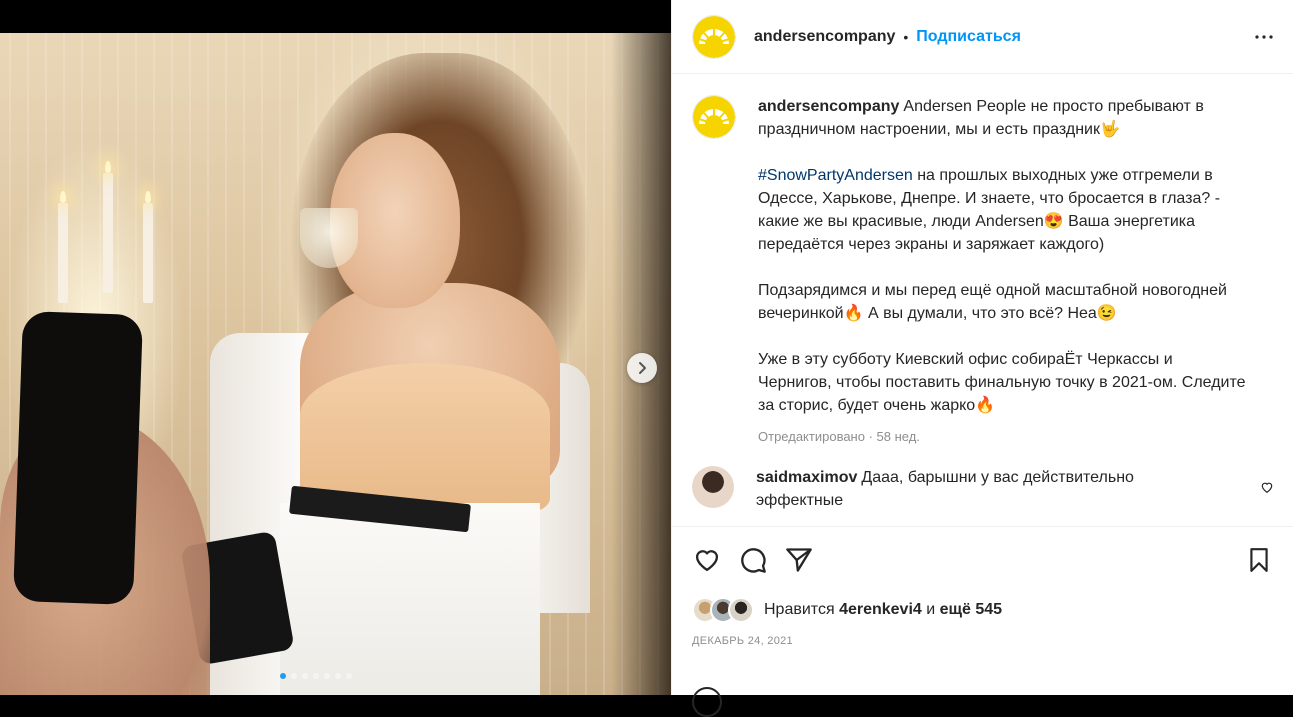 The height and width of the screenshot is (717, 1293). Describe the element at coordinates (828, 106) in the screenshot. I see `caption-username: andersencompany` at that location.